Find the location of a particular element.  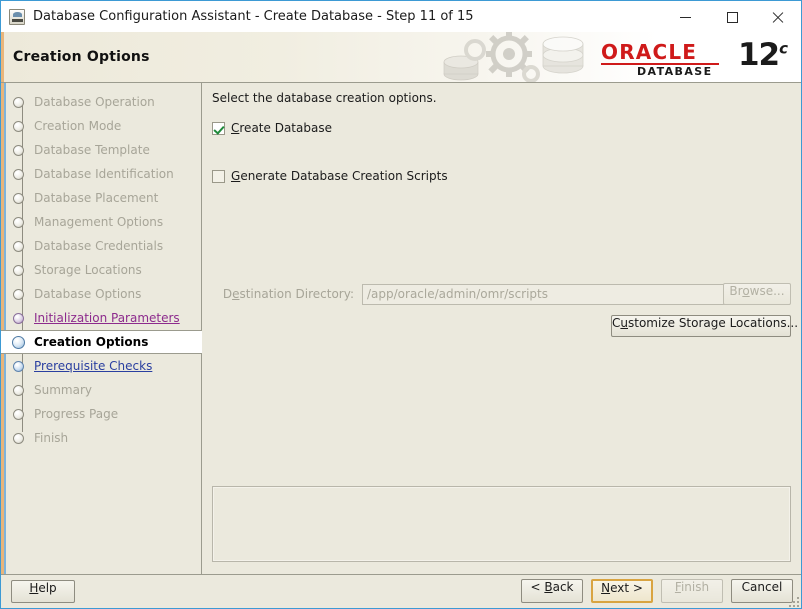

browse-button-mnemonic: o is located at coordinates (746, 291).